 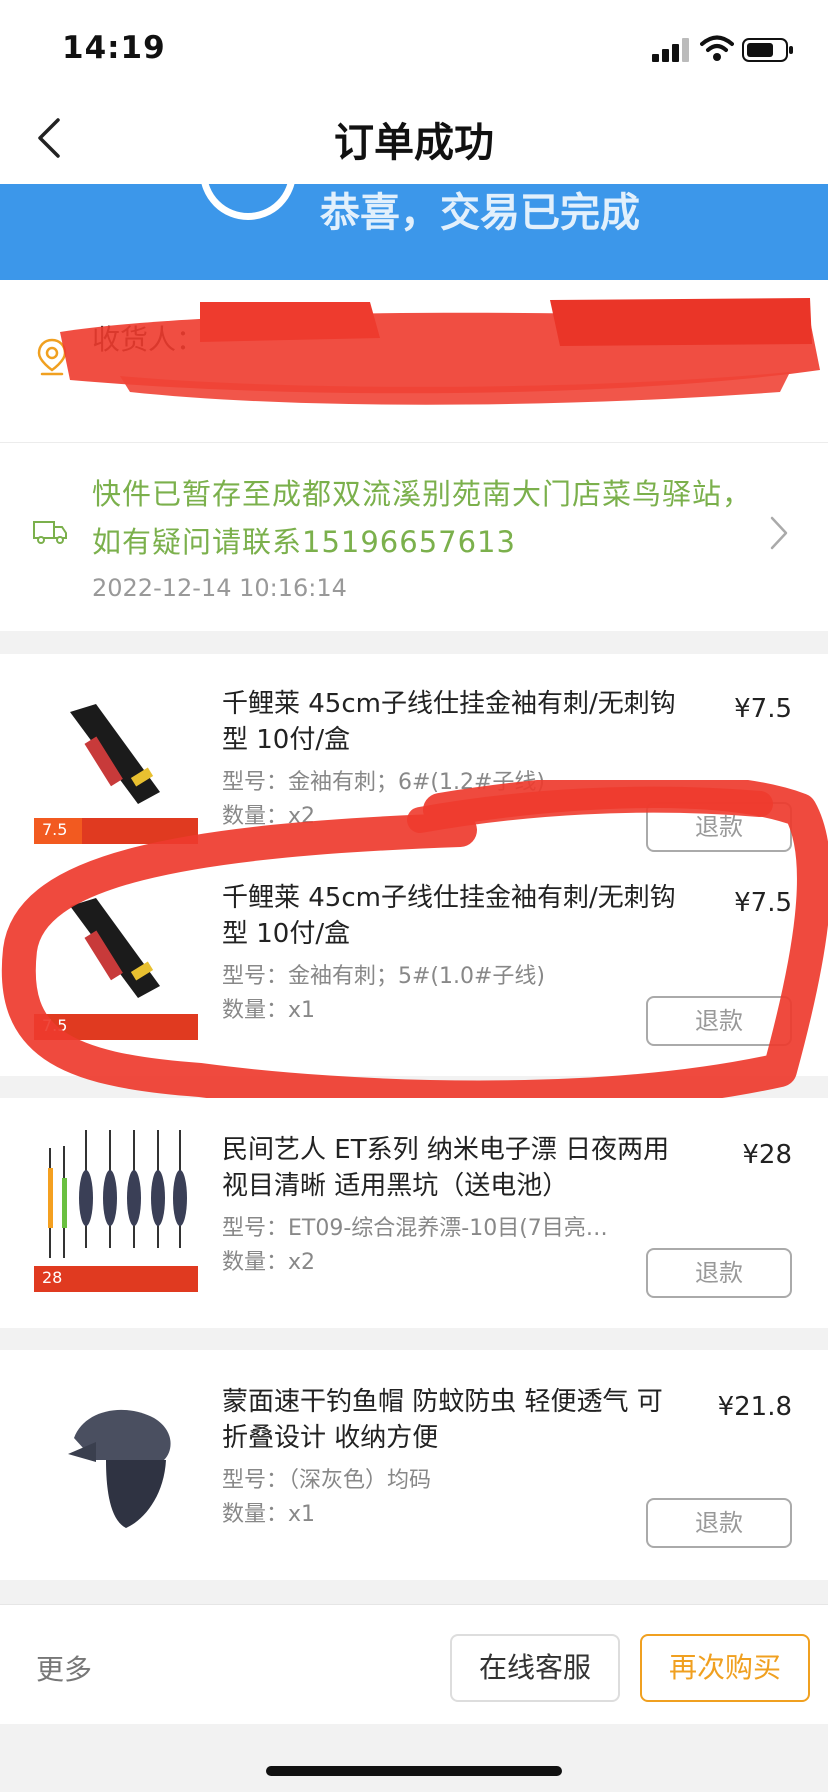 I want to click on banner-status-text: 恭喜，交易已完成, so click(x=480, y=213).